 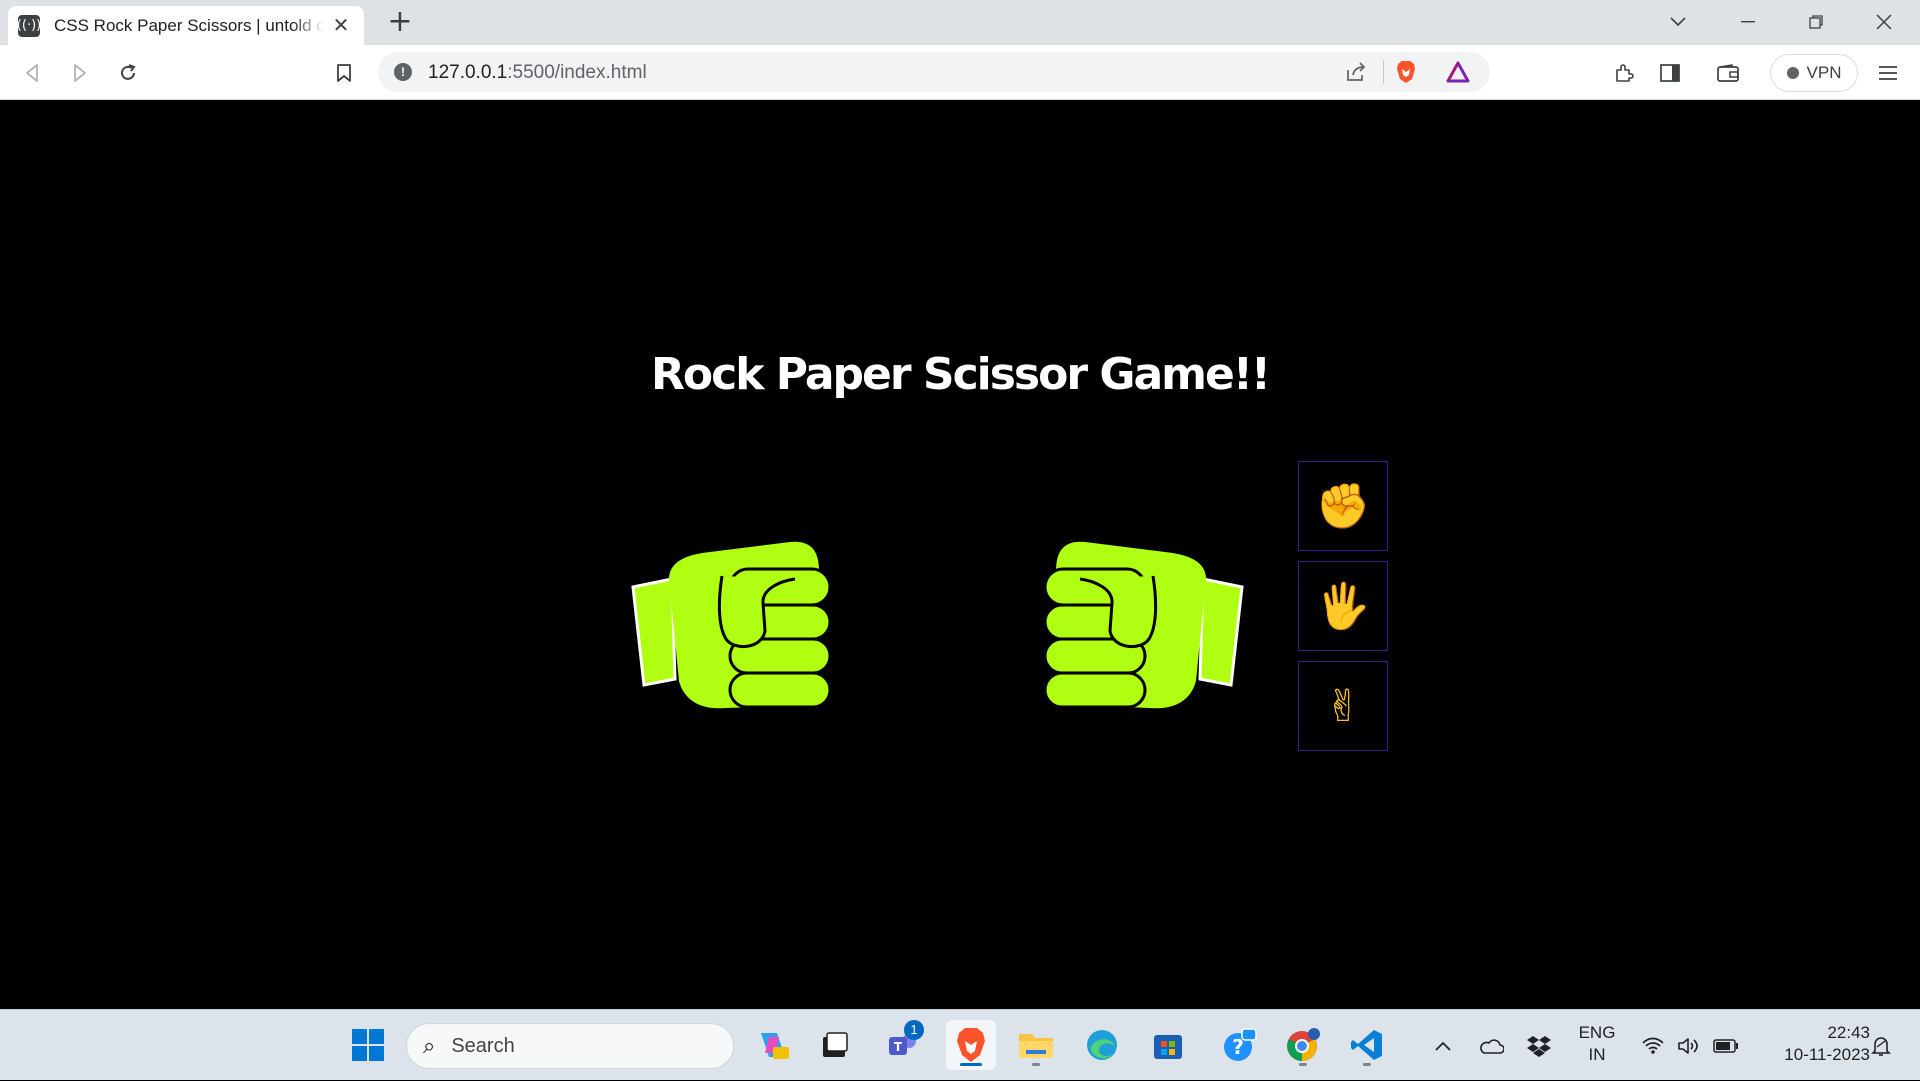 I want to click on tab-search-chevron-icon, so click(x=1678, y=22).